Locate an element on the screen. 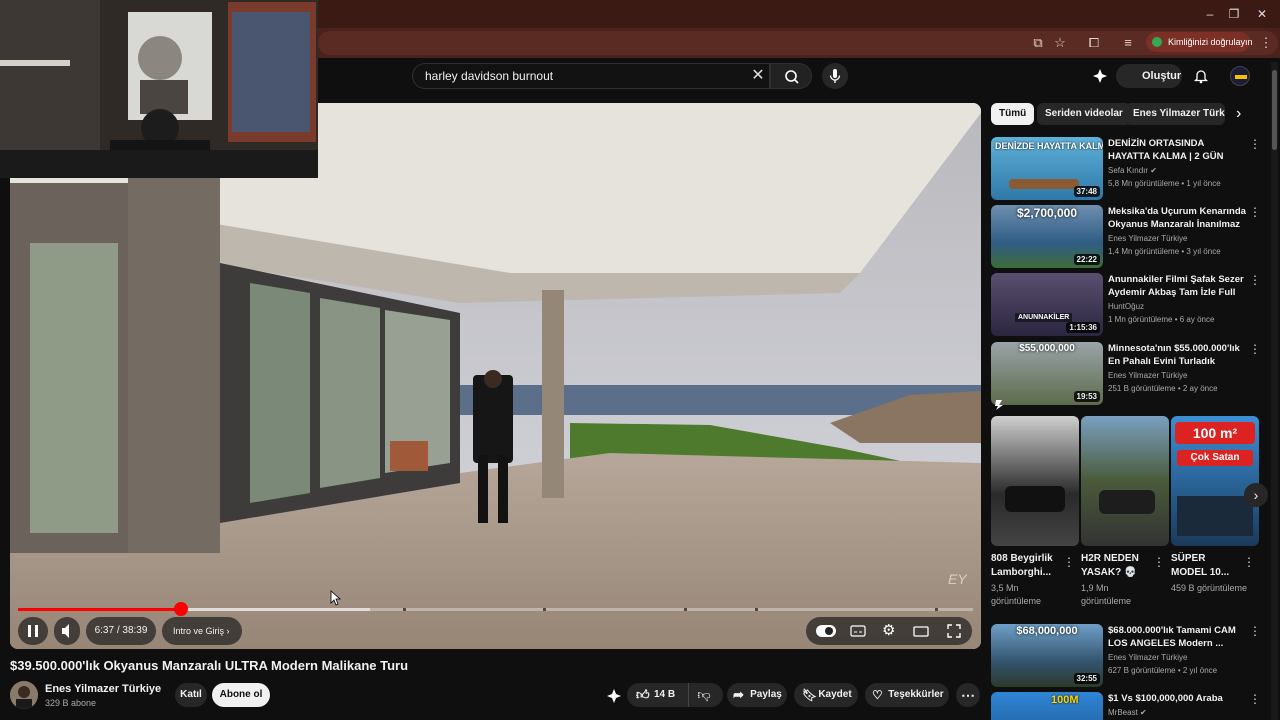 The width and height of the screenshot is (1280, 720). subtitles-icon is located at coordinates (858, 631).